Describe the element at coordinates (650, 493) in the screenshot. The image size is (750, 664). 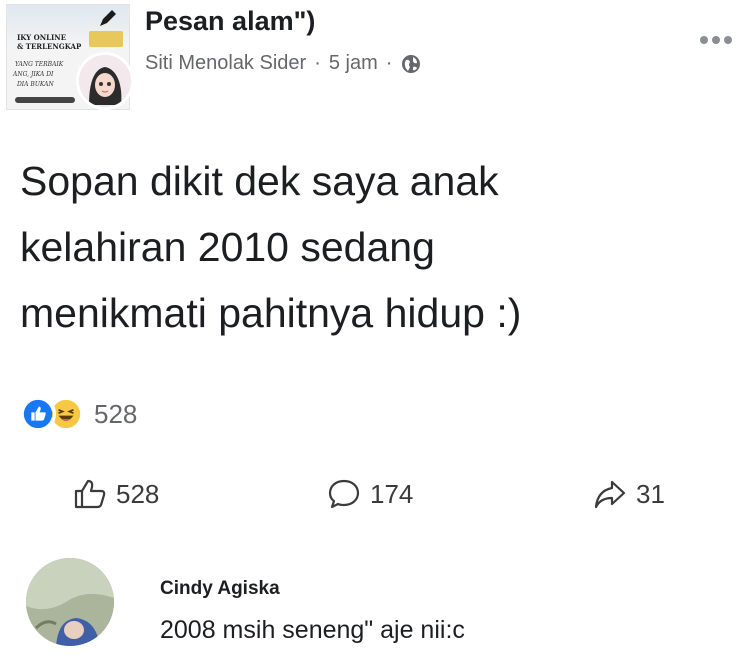
I see `share-count: 31` at that location.